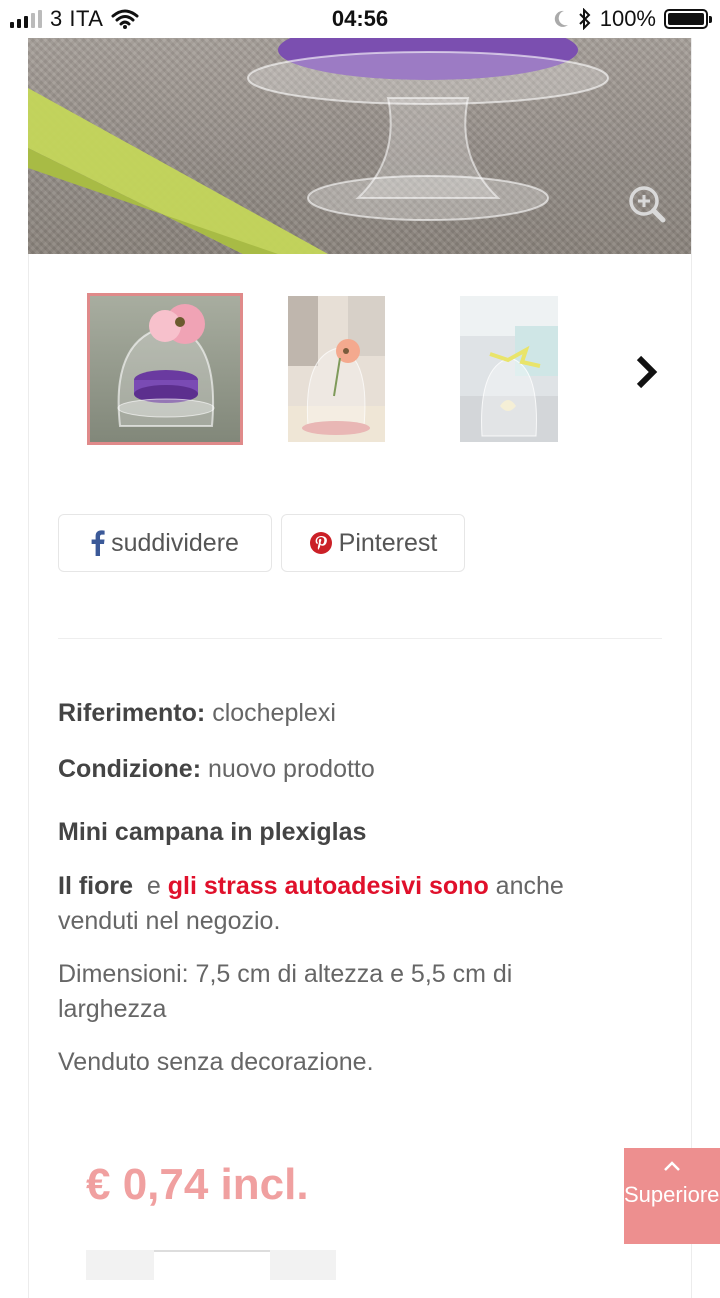  I want to click on facebook-share-label: suddividere, so click(175, 542).